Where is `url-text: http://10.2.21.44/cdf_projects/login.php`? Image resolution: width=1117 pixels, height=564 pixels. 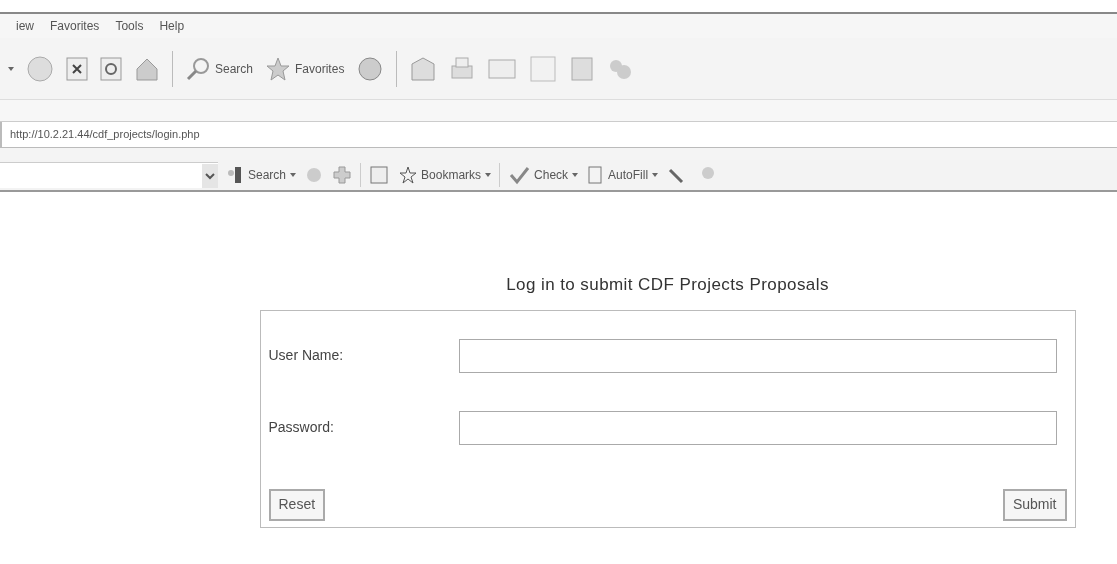
url-text: http://10.2.21.44/cdf_projects/login.php is located at coordinates (105, 134).